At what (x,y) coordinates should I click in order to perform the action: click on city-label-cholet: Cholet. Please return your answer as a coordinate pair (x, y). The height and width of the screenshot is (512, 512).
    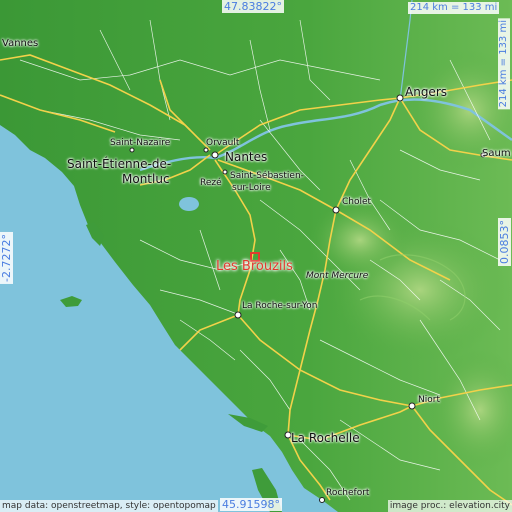
    Looking at the image, I should click on (357, 202).